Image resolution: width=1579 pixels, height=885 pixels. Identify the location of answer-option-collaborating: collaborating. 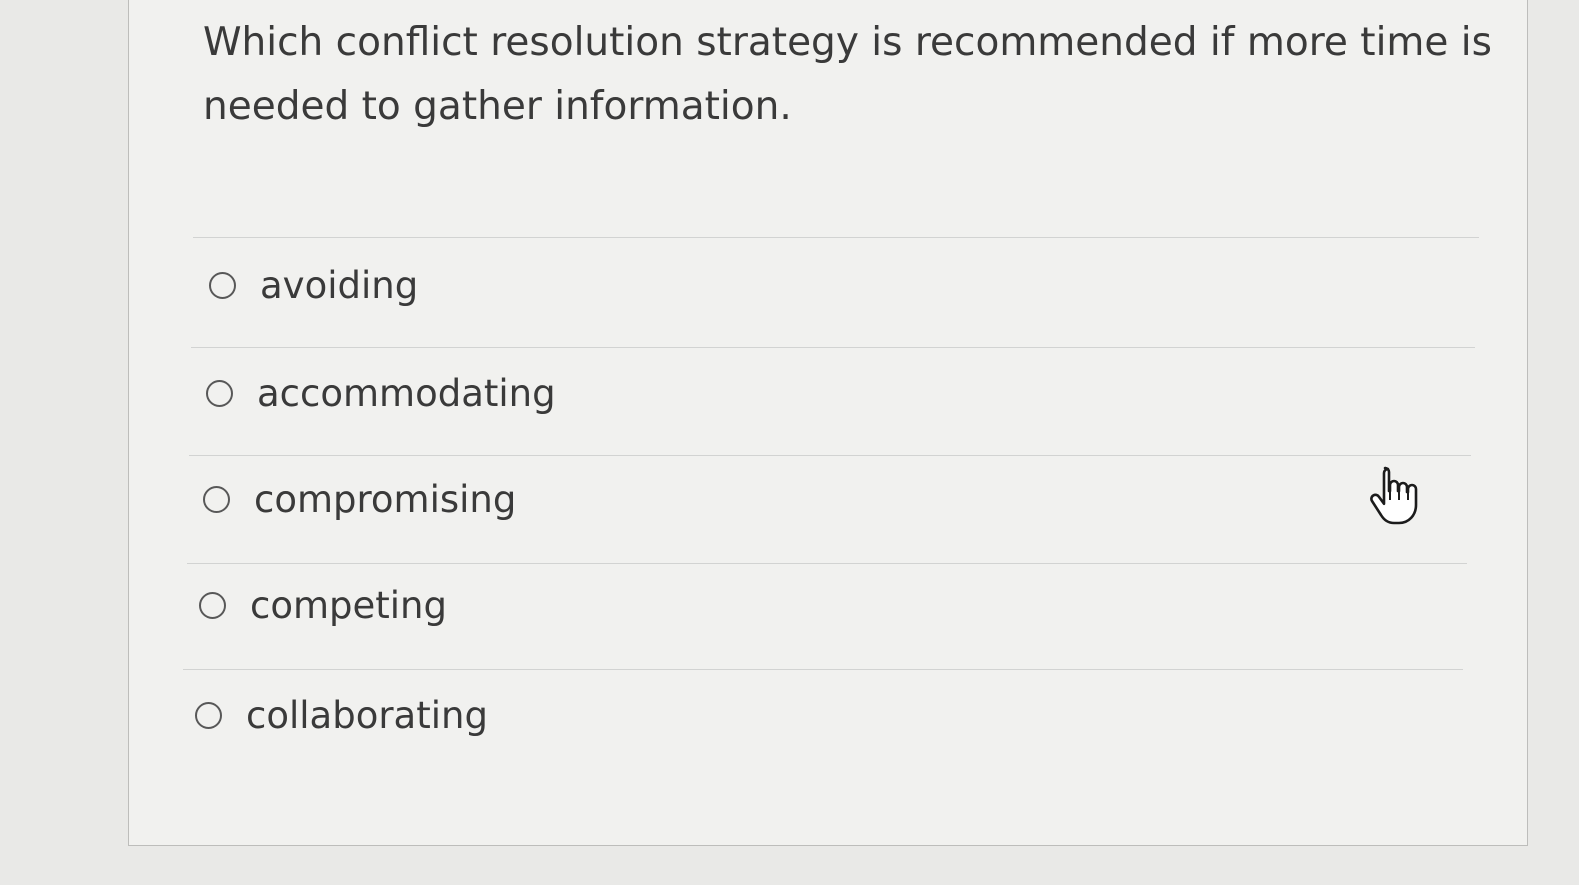
(341, 715).